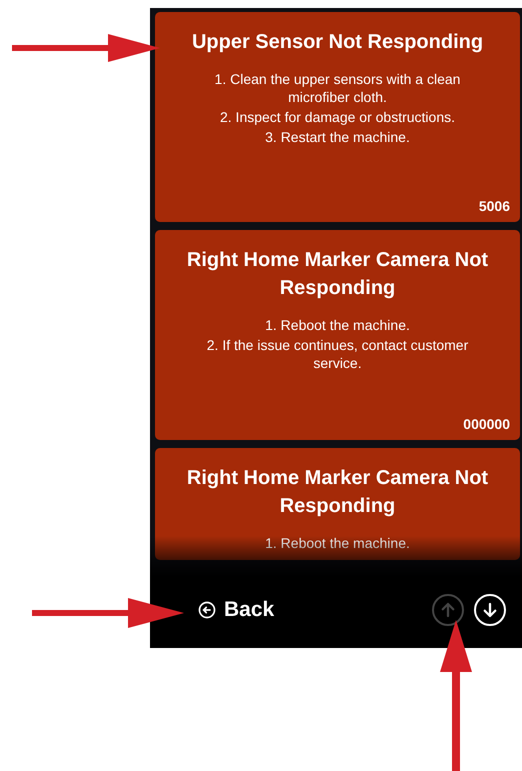 The height and width of the screenshot is (771, 522). Describe the element at coordinates (448, 610) in the screenshot. I see `up-arrow-icon` at that location.